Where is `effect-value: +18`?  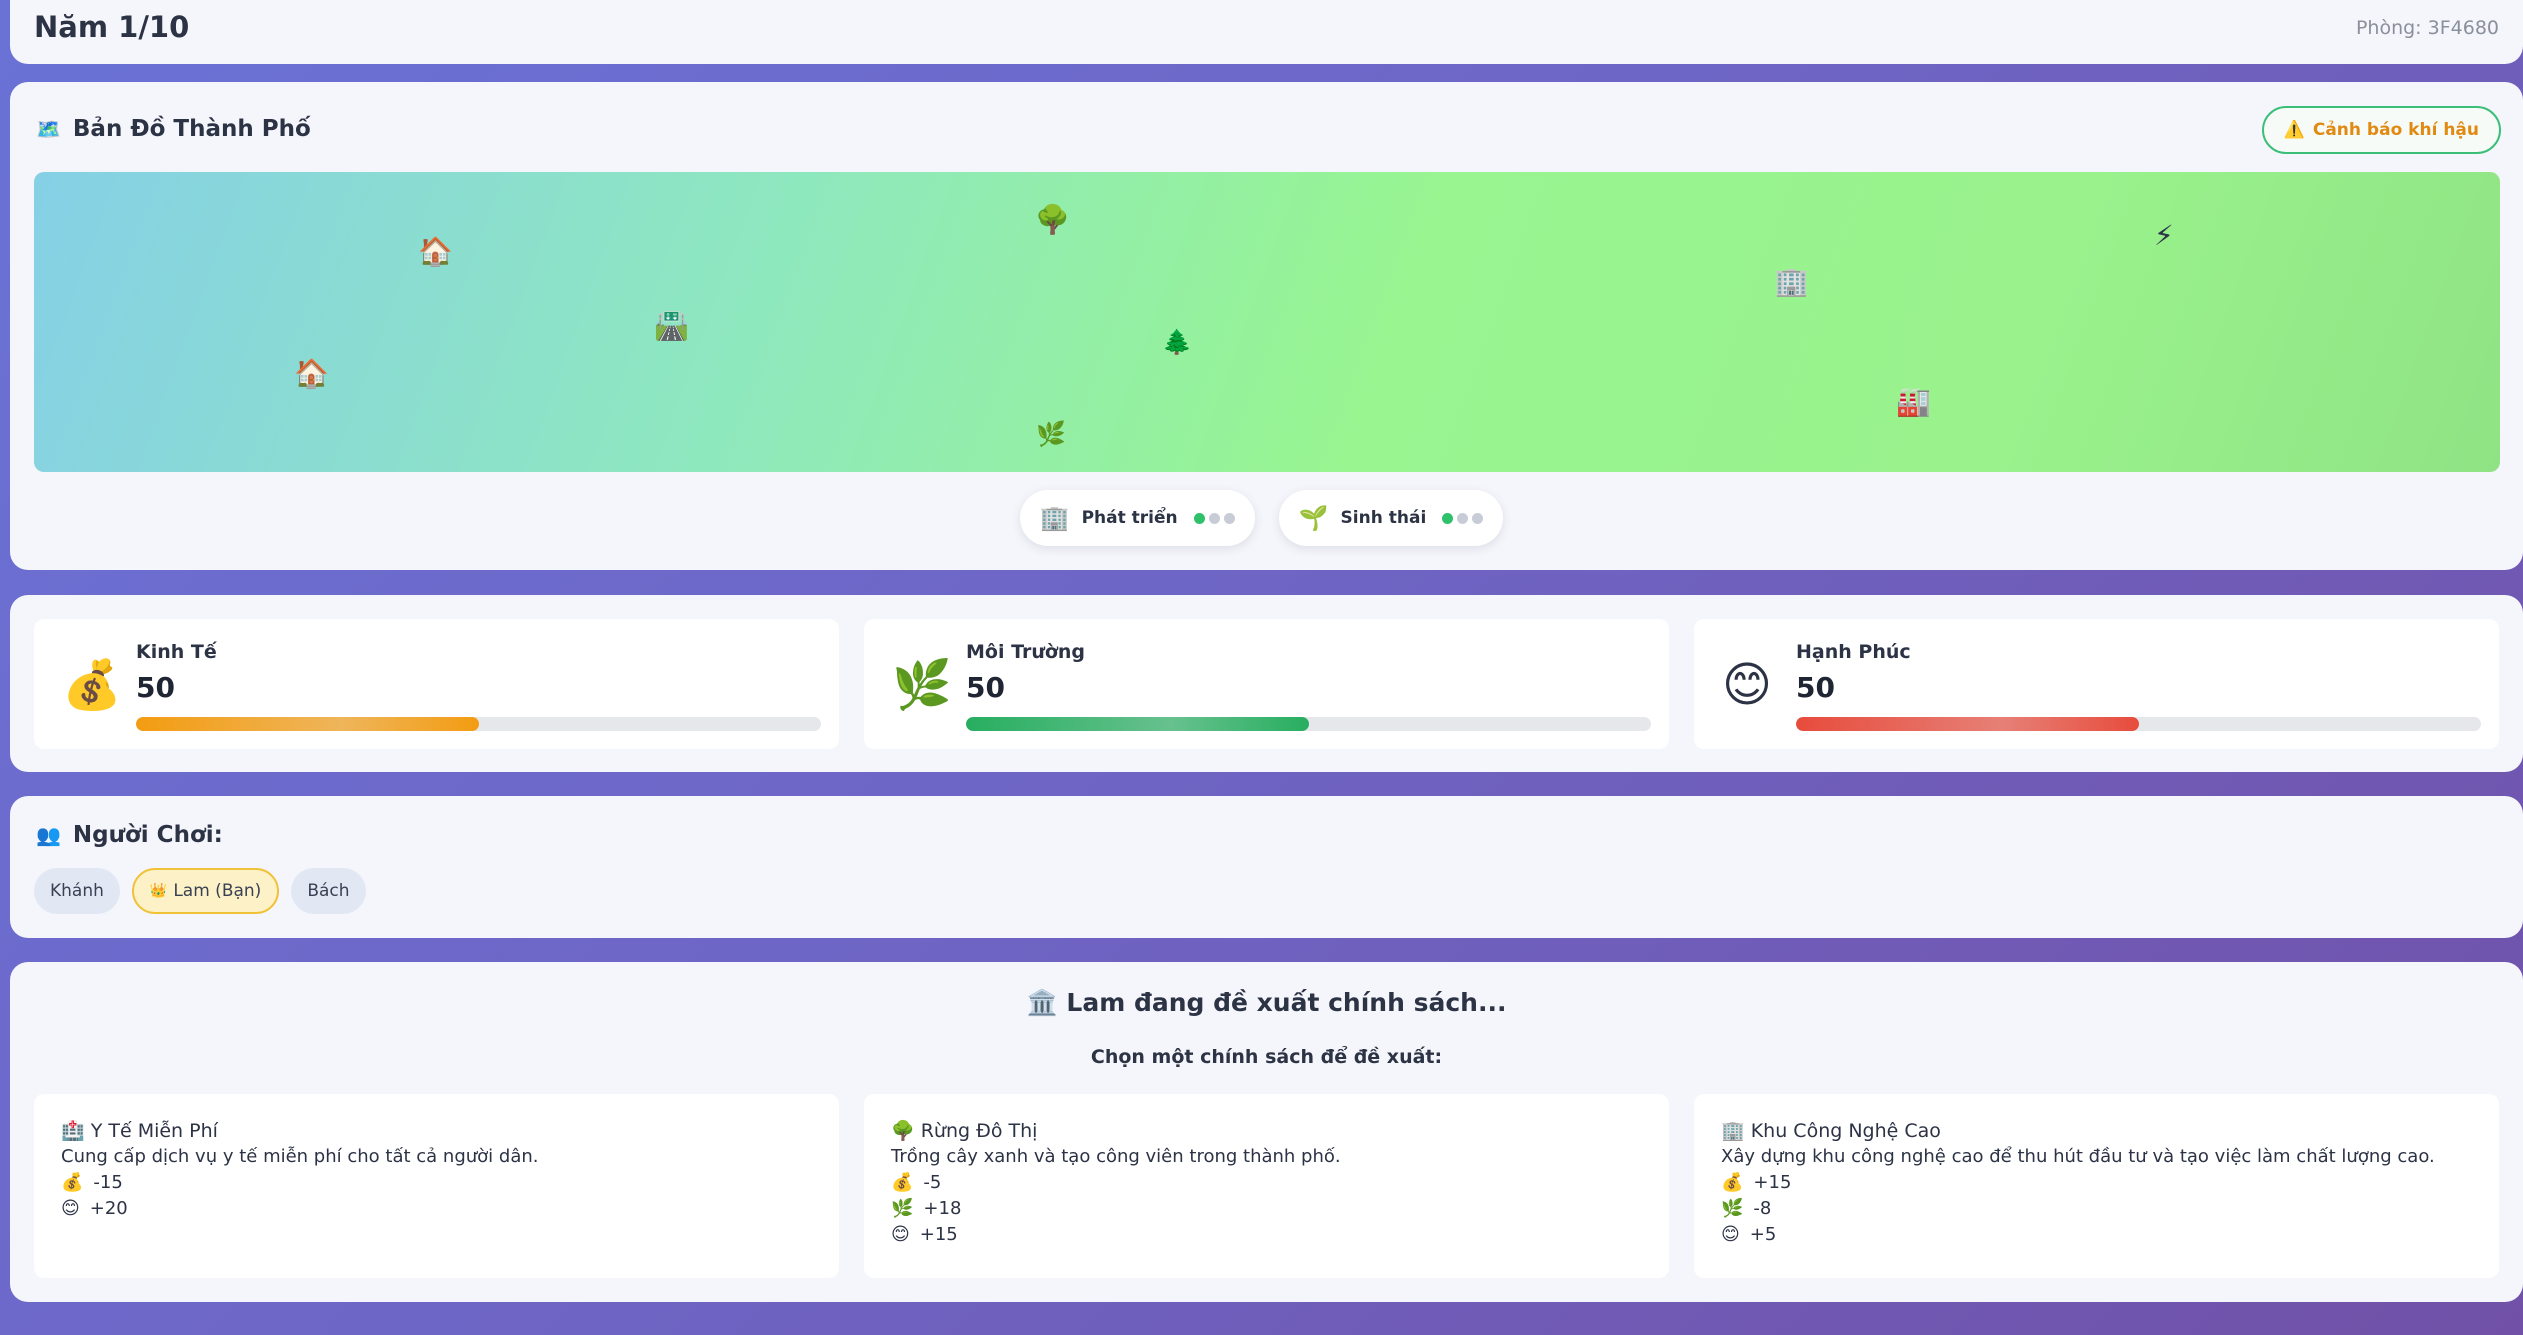
effect-value: +18 is located at coordinates (942, 1208).